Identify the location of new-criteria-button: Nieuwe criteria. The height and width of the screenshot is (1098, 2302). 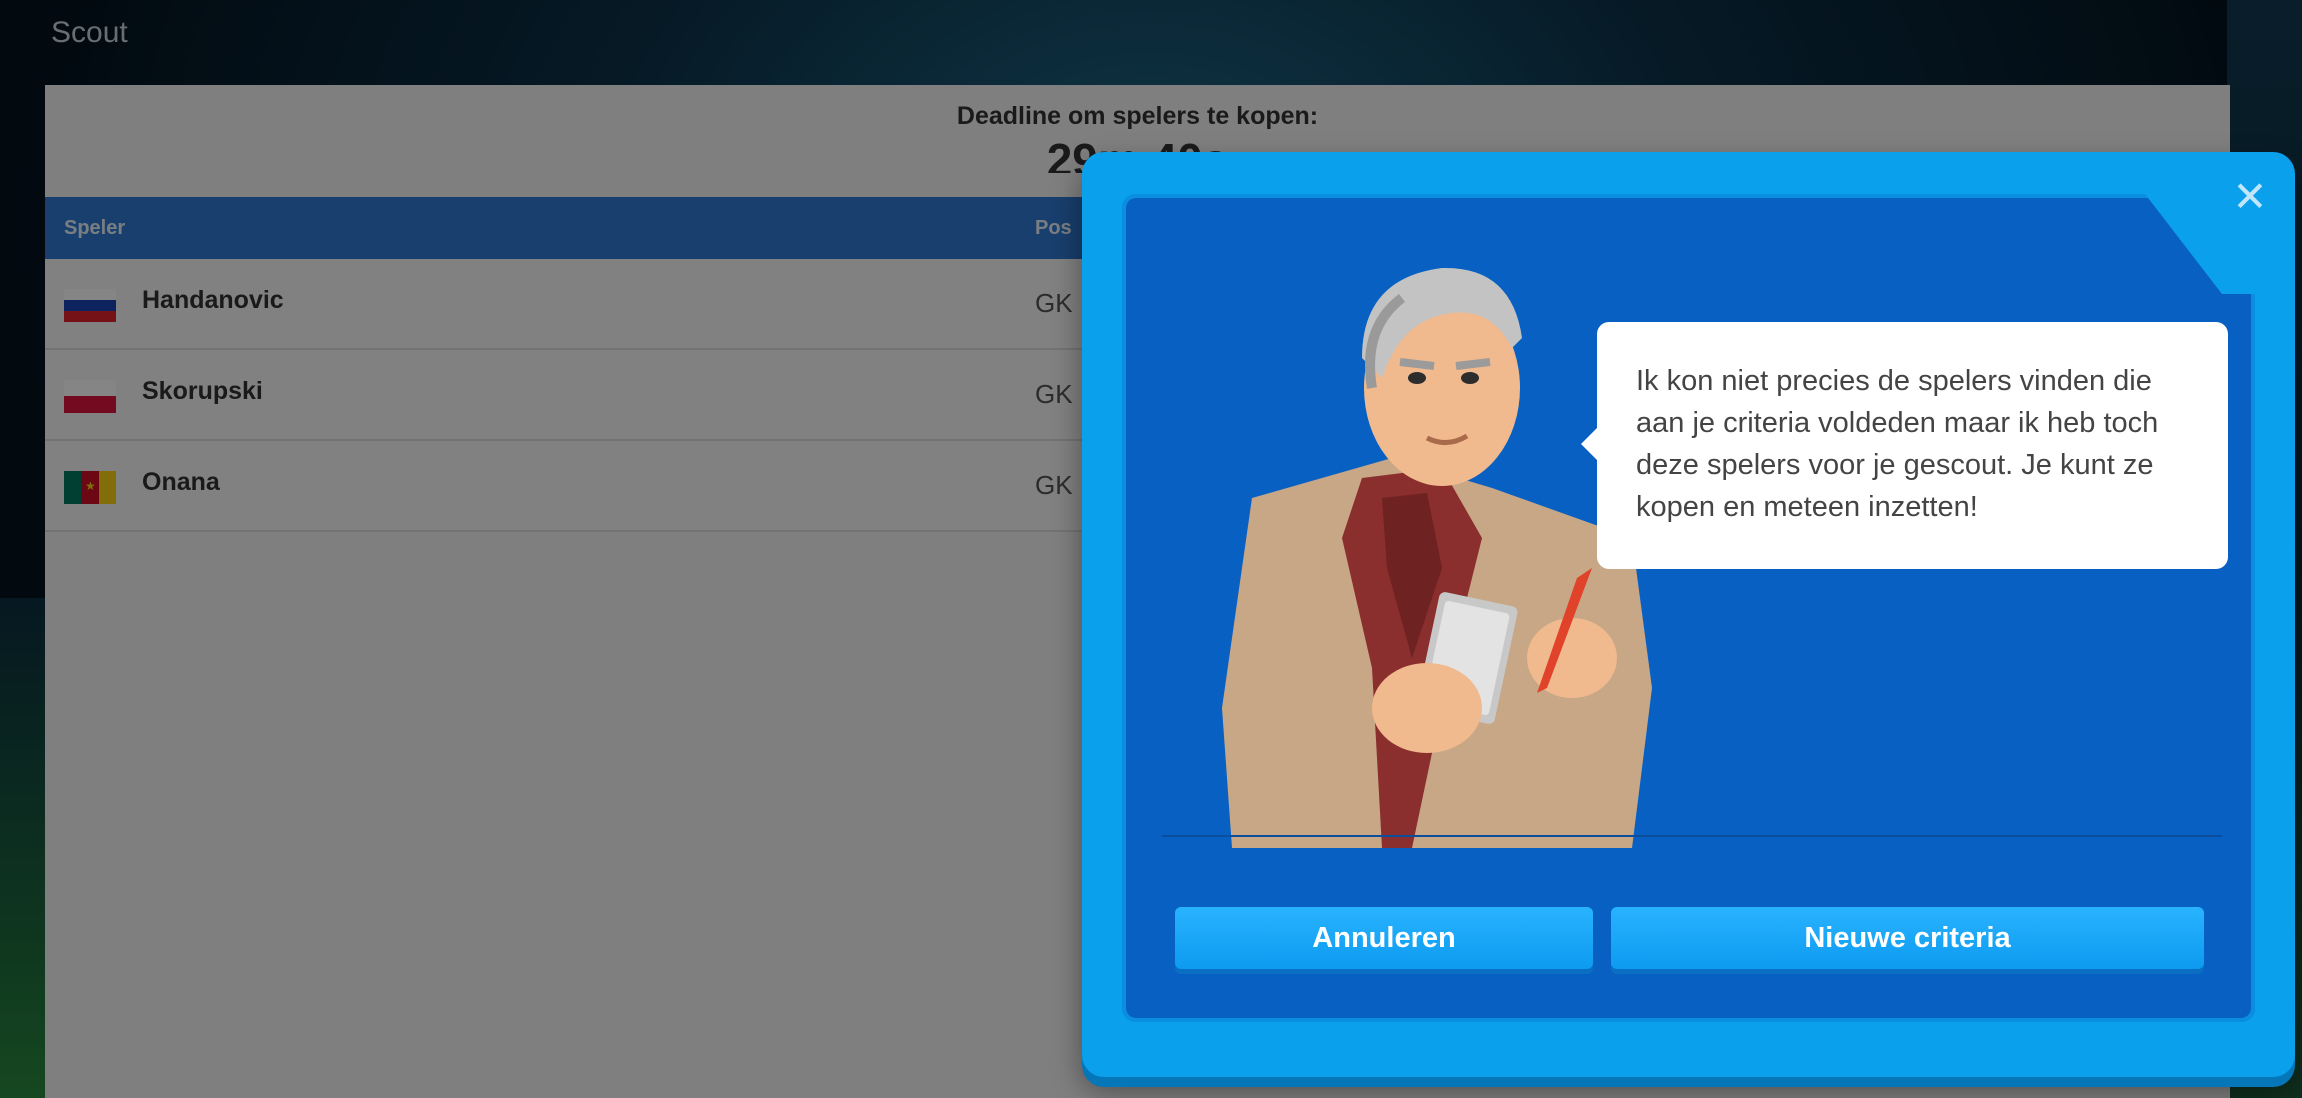
(1907, 938).